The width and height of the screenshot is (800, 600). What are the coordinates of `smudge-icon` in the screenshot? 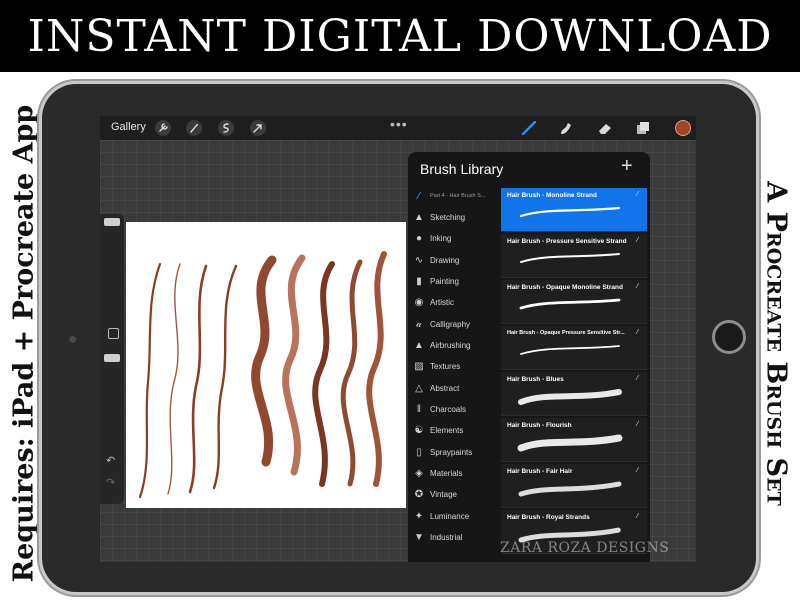 It's located at (566, 128).